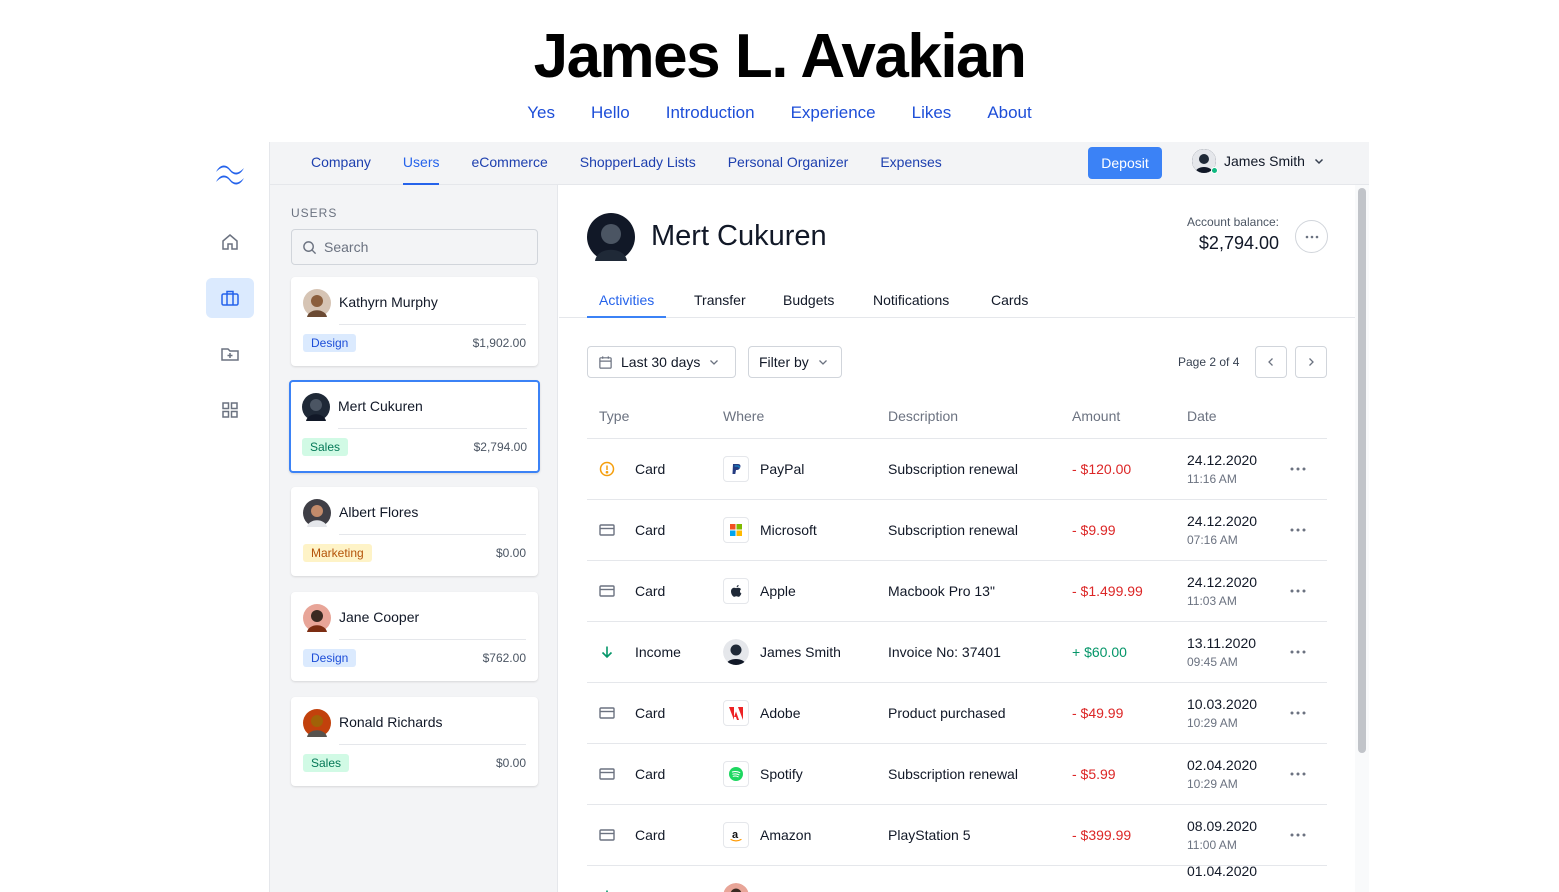 The width and height of the screenshot is (1559, 892). Describe the element at coordinates (627, 305) in the screenshot. I see `tab-activities: Activities` at that location.